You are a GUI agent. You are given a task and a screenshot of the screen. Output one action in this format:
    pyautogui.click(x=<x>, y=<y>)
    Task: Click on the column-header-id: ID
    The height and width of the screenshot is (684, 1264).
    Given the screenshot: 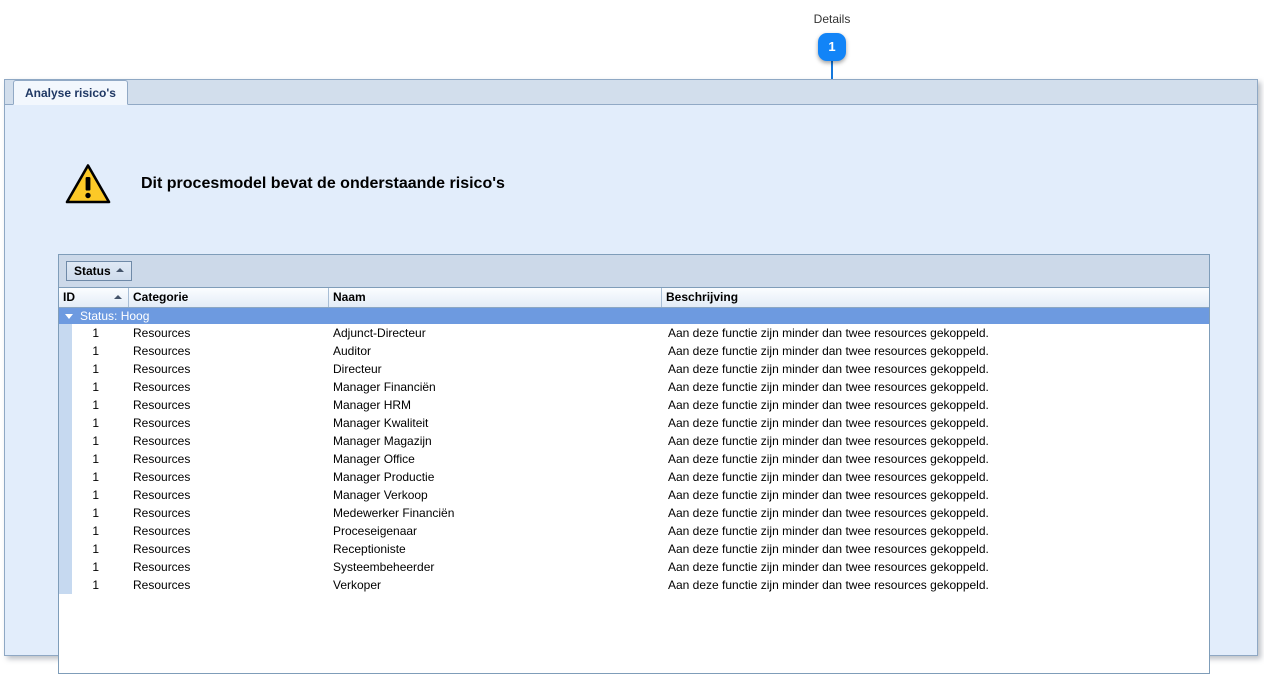 What is the action you would take?
    pyautogui.click(x=94, y=297)
    